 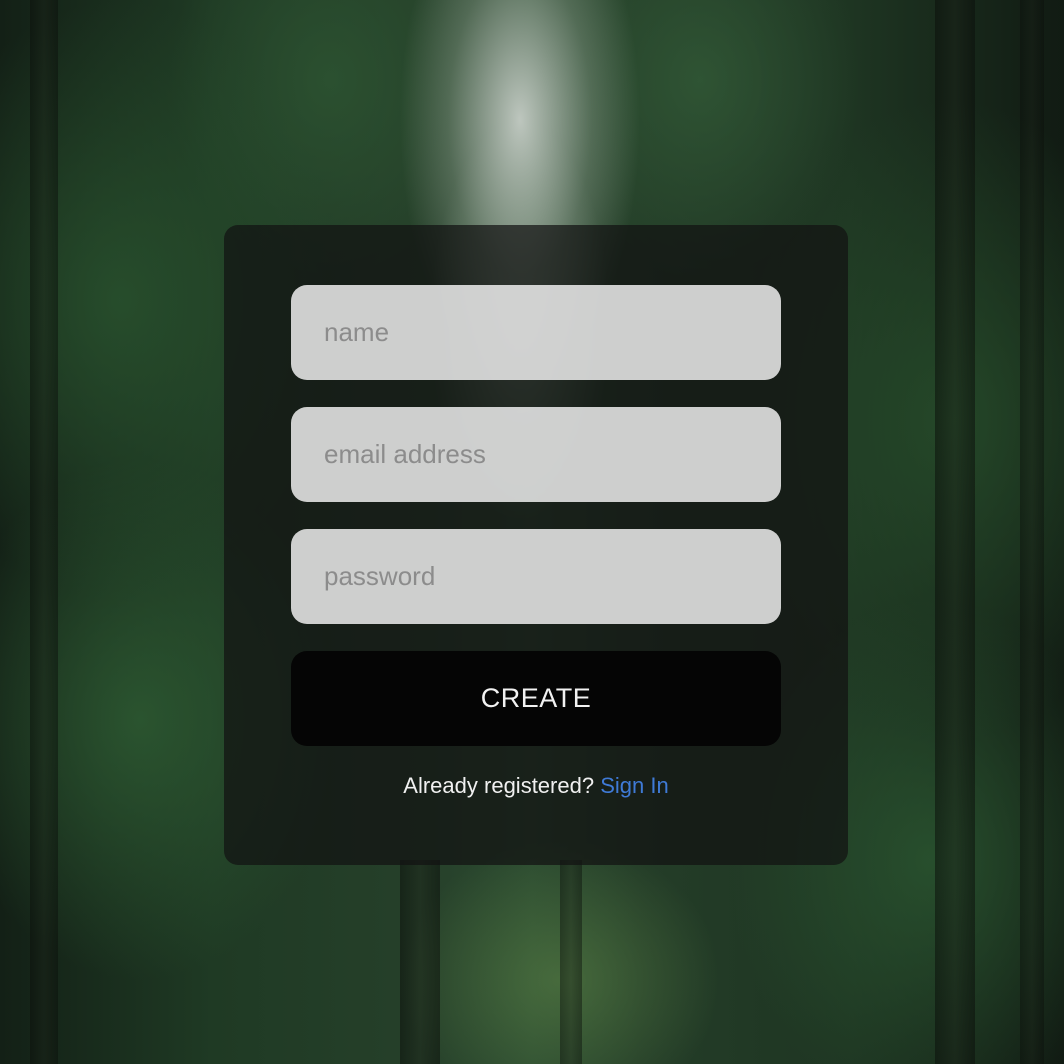 What do you see at coordinates (551, 332) in the screenshot?
I see `name-input` at bounding box center [551, 332].